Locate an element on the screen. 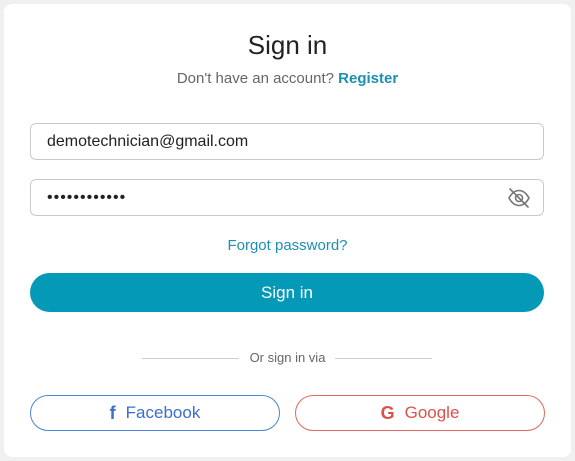 This screenshot has width=575, height=461. divider: Or sign in via is located at coordinates (287, 358).